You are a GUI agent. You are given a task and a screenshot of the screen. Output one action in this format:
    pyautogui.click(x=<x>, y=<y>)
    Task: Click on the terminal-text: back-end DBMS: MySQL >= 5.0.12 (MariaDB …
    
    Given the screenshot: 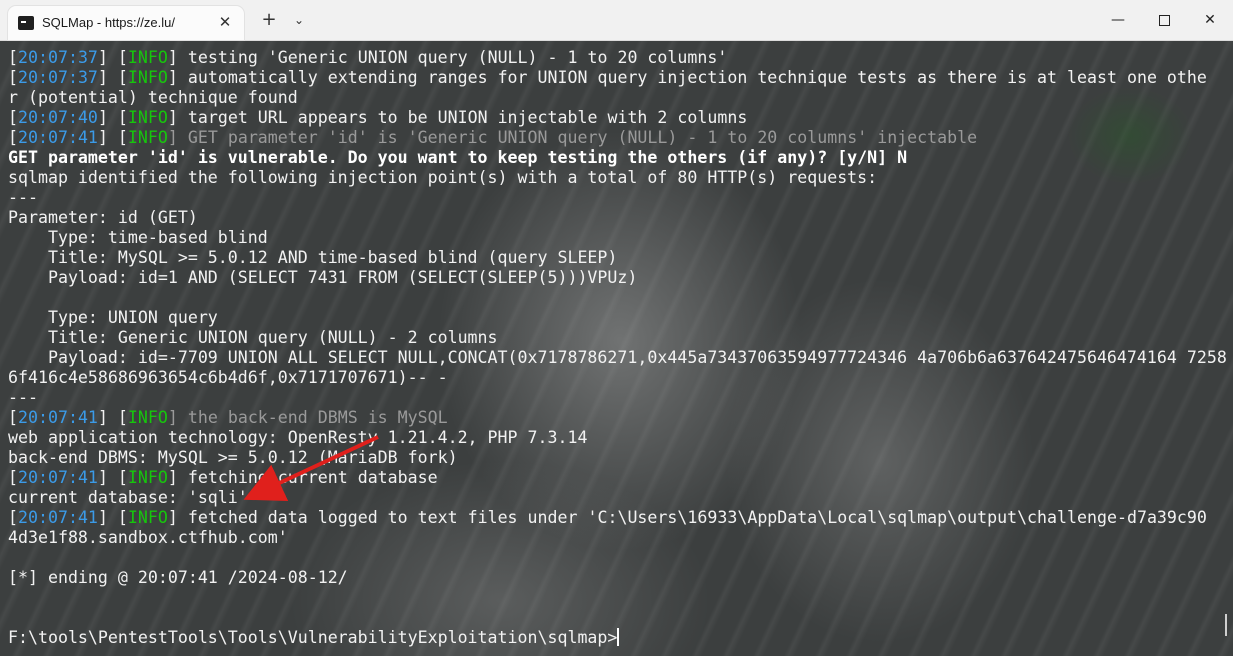 What is the action you would take?
    pyautogui.click(x=233, y=457)
    